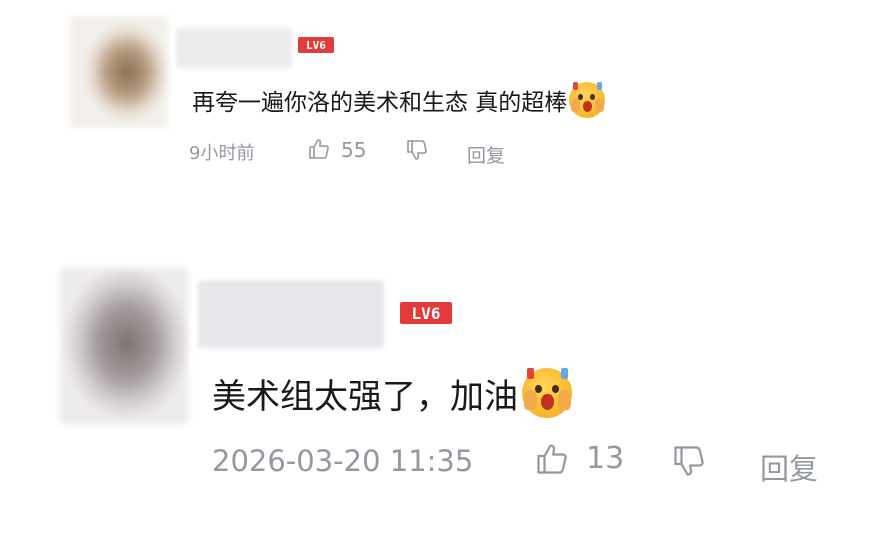 The image size is (890, 537). What do you see at coordinates (354, 150) in the screenshot?
I see `like-count: 55` at bounding box center [354, 150].